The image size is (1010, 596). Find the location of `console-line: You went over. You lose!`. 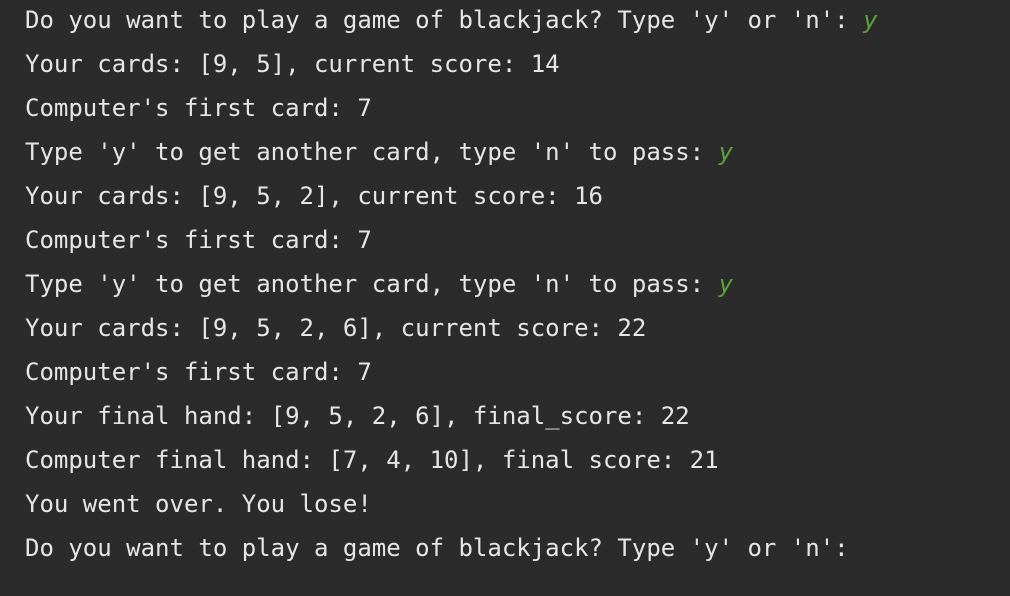

console-line: You went over. You lose! is located at coordinates (198, 504).